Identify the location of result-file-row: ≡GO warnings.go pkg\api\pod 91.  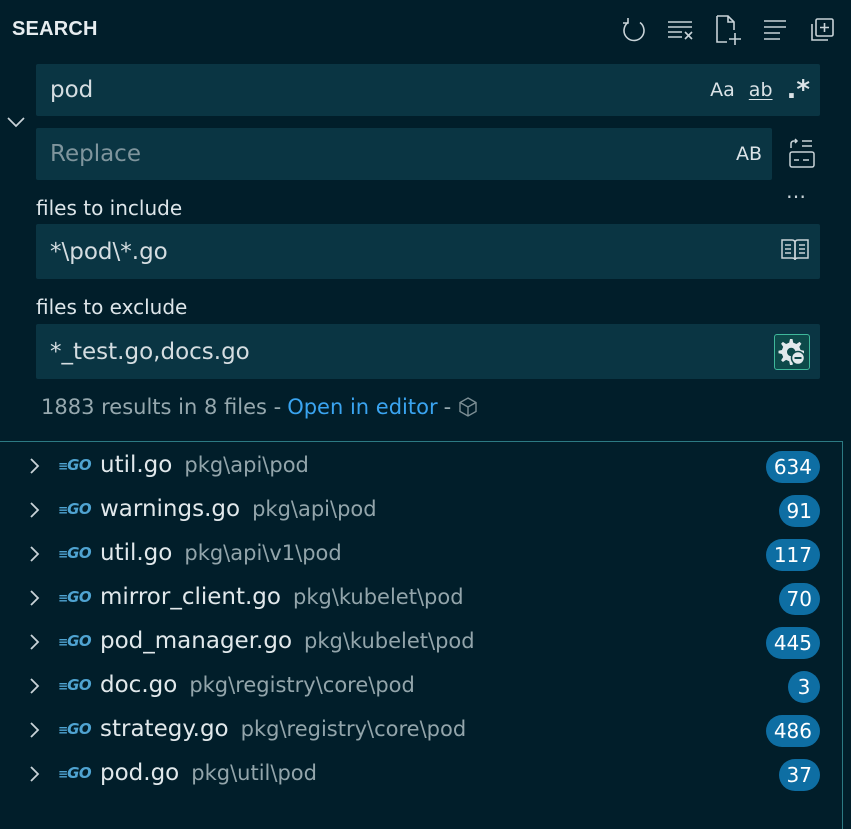
(421, 510).